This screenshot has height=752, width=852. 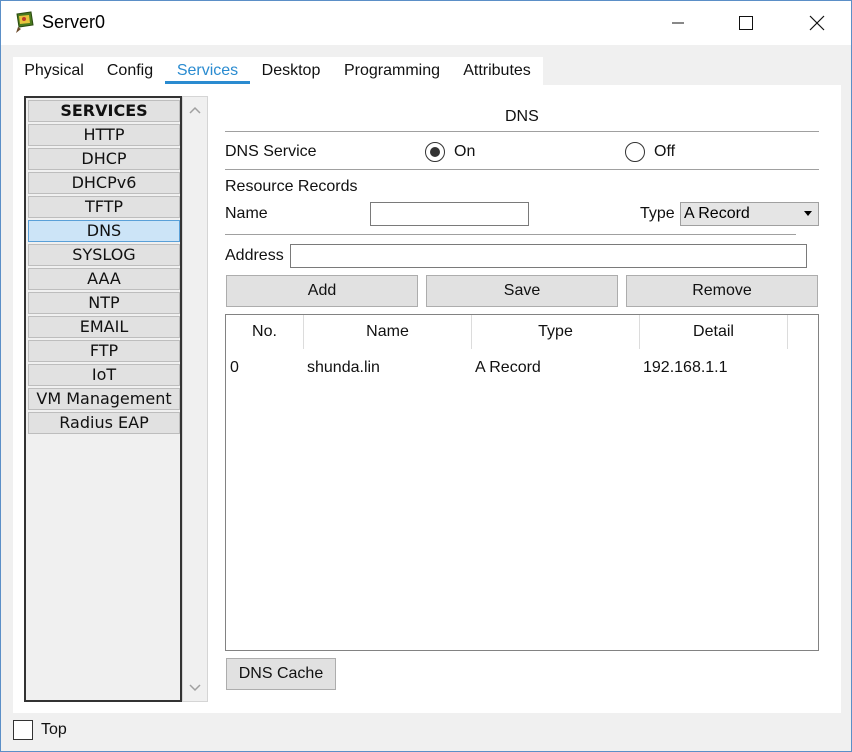 What do you see at coordinates (104, 423) in the screenshot?
I see `sidebar-item-radius-eap: Radius EAP` at bounding box center [104, 423].